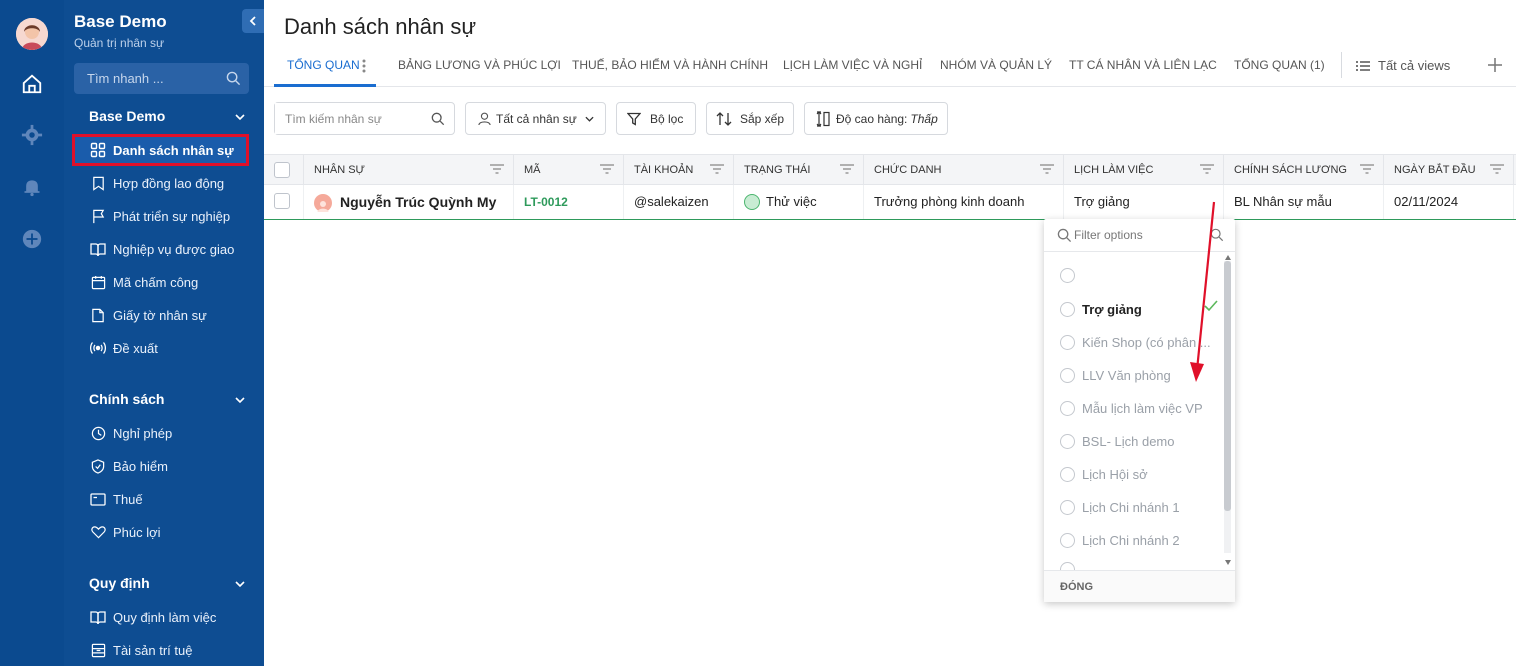 This screenshot has width=1516, height=666. Describe the element at coordinates (32, 135) in the screenshot. I see `gear-icon` at that location.